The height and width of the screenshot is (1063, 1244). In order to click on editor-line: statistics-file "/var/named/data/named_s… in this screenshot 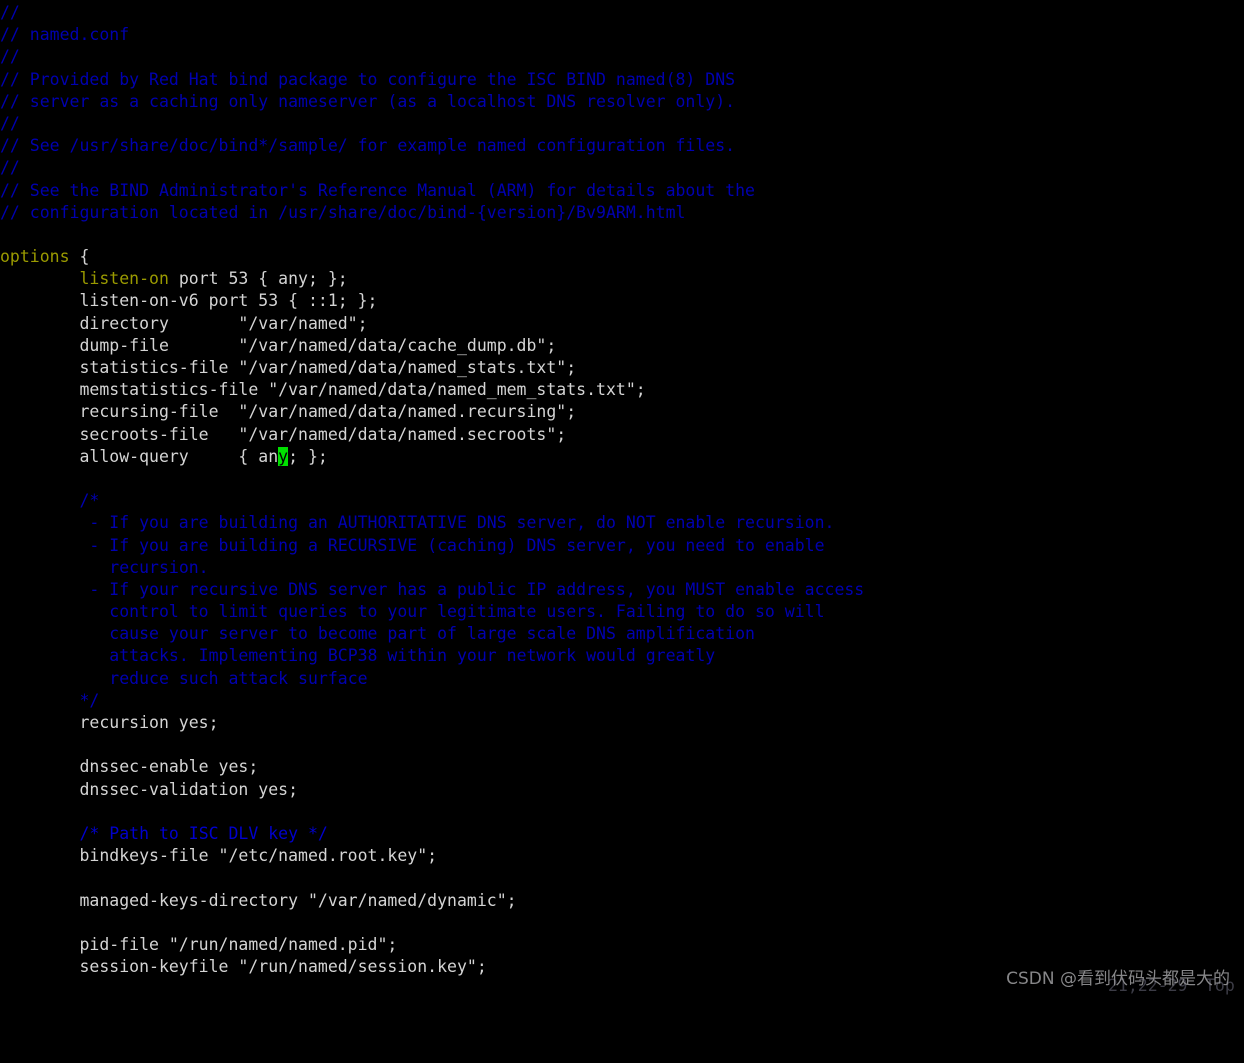, I will do `click(622, 368)`.